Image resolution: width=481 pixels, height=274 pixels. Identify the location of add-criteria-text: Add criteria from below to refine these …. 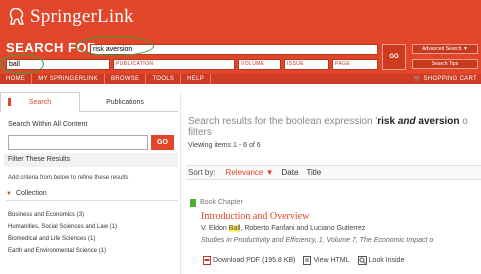
(68, 178).